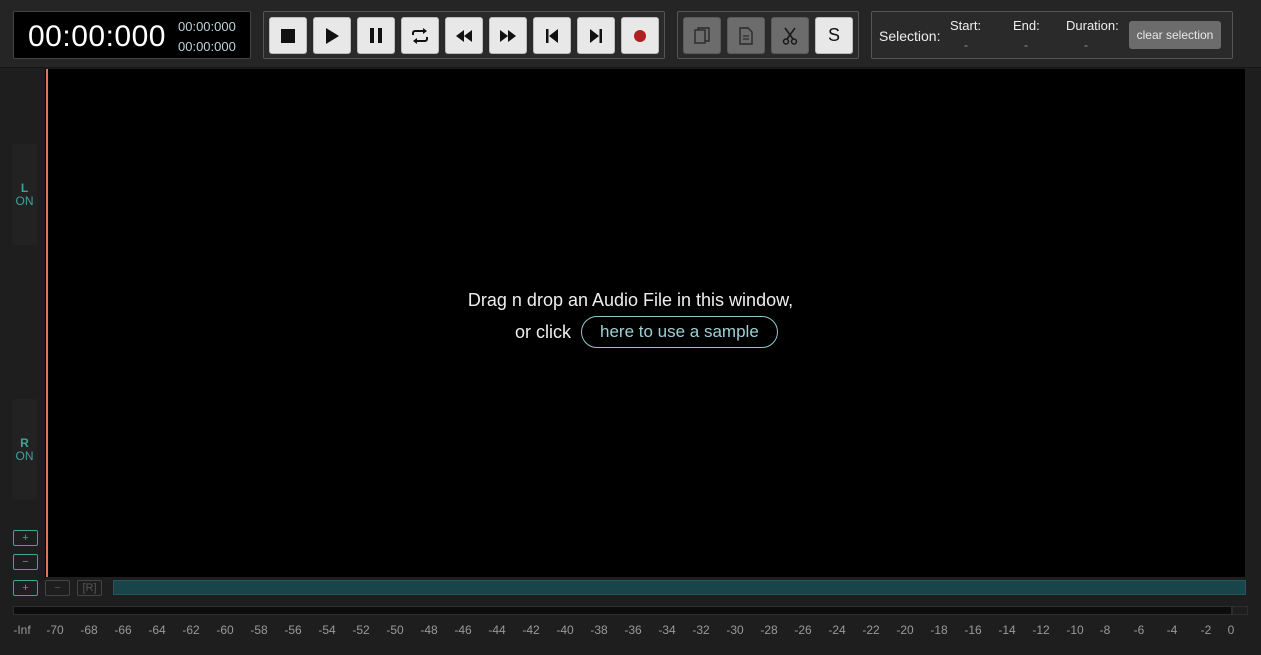 The width and height of the screenshot is (1261, 655). What do you see at coordinates (667, 630) in the screenshot?
I see `meter-scale-tick: -34` at bounding box center [667, 630].